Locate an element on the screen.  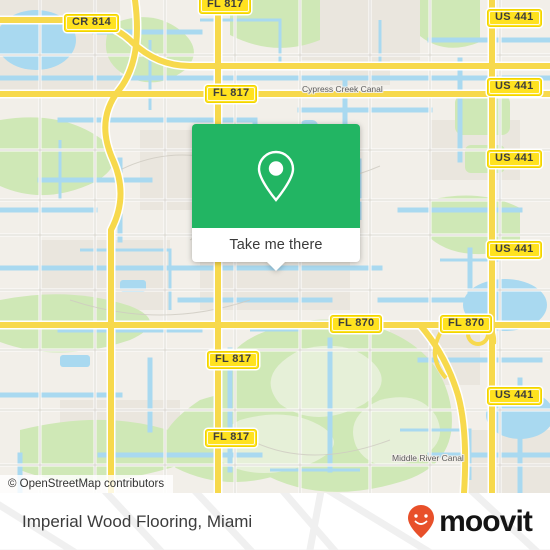
footer-bar: Imperial Wood Flooring, Miami moovit is located at coordinates (275, 521).